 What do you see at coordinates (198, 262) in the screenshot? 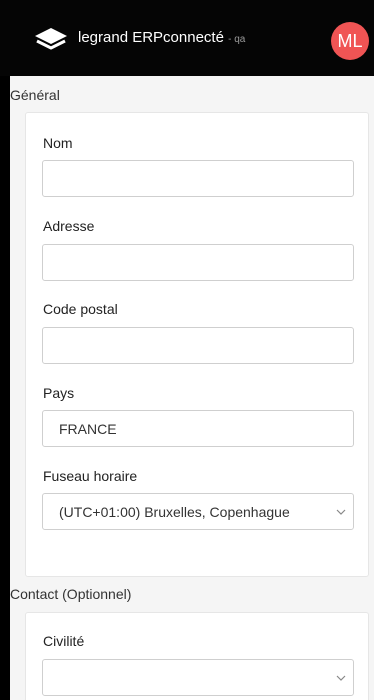
I see `adresse-input` at bounding box center [198, 262].